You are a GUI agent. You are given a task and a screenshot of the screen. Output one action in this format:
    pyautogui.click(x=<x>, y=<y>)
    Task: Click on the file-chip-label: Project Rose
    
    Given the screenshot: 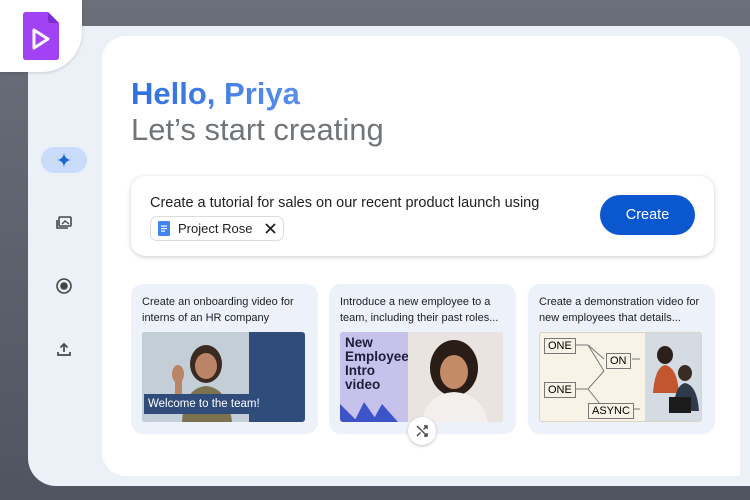 What is the action you would take?
    pyautogui.click(x=215, y=228)
    